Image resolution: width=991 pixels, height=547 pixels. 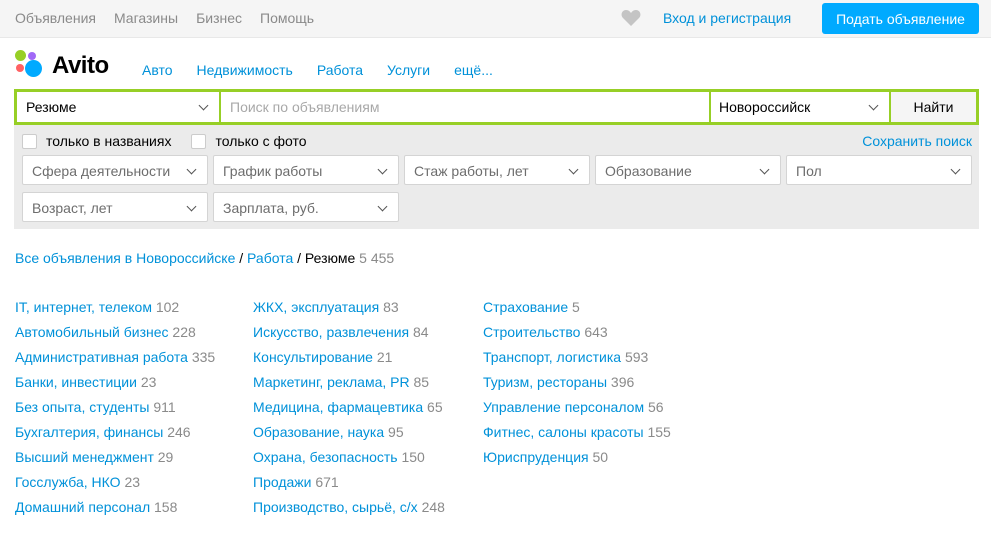 I want to click on category-item: Маркетинг, реклама, PR 85, so click(x=349, y=386).